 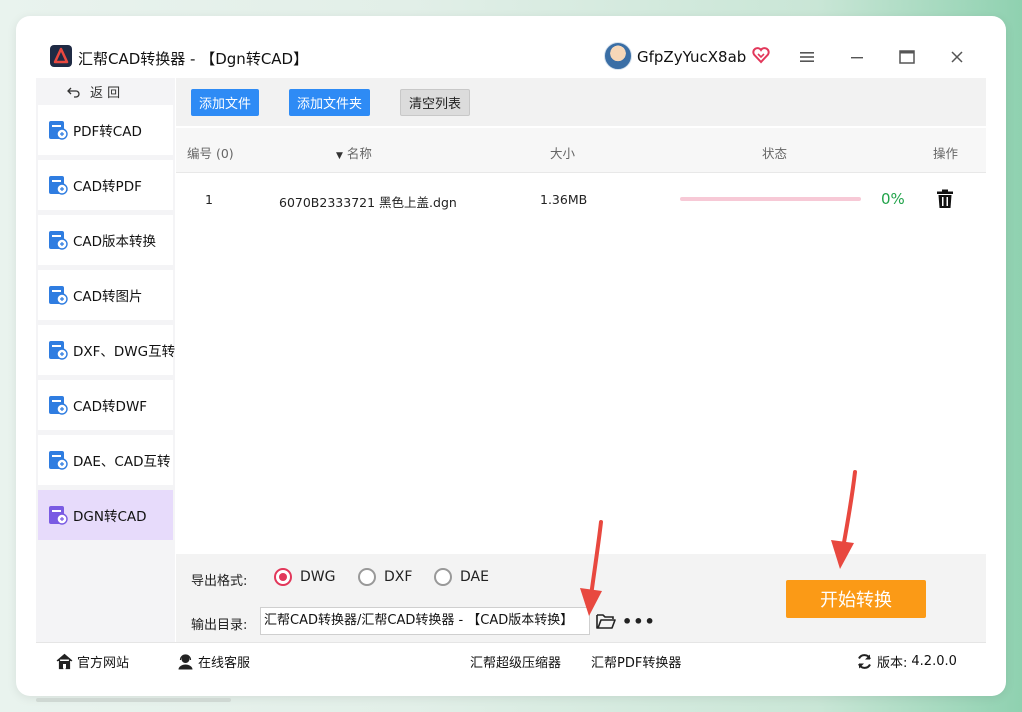 I want to click on avatar, so click(x=618, y=56).